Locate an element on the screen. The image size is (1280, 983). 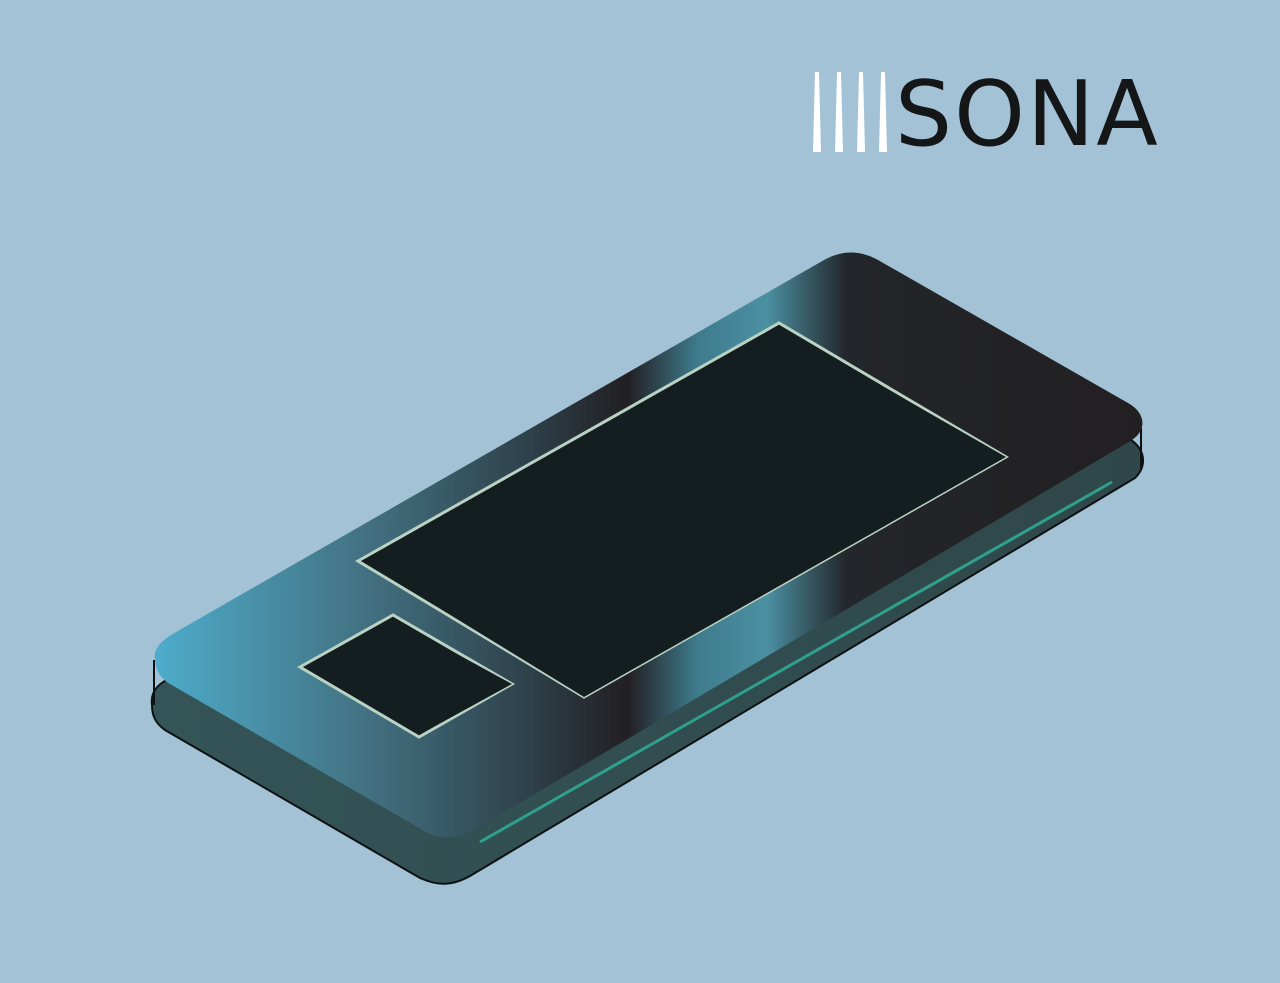
logo-wordmark: SONA is located at coordinates (1027, 114).